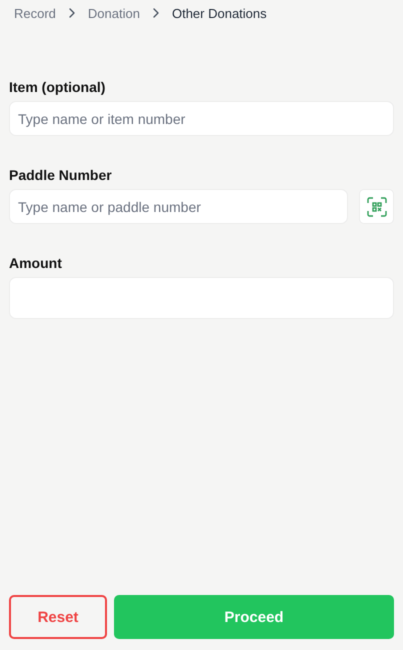 Image resolution: width=403 pixels, height=650 pixels. Describe the element at coordinates (61, 175) in the screenshot. I see `field-label: Paddle Number` at that location.